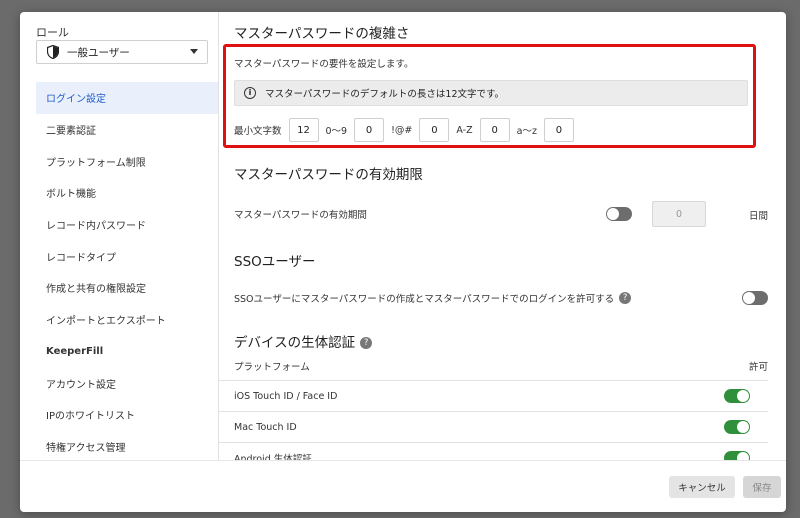 This screenshot has height=518, width=800. I want to click on uppercase-label: A-Z, so click(464, 130).